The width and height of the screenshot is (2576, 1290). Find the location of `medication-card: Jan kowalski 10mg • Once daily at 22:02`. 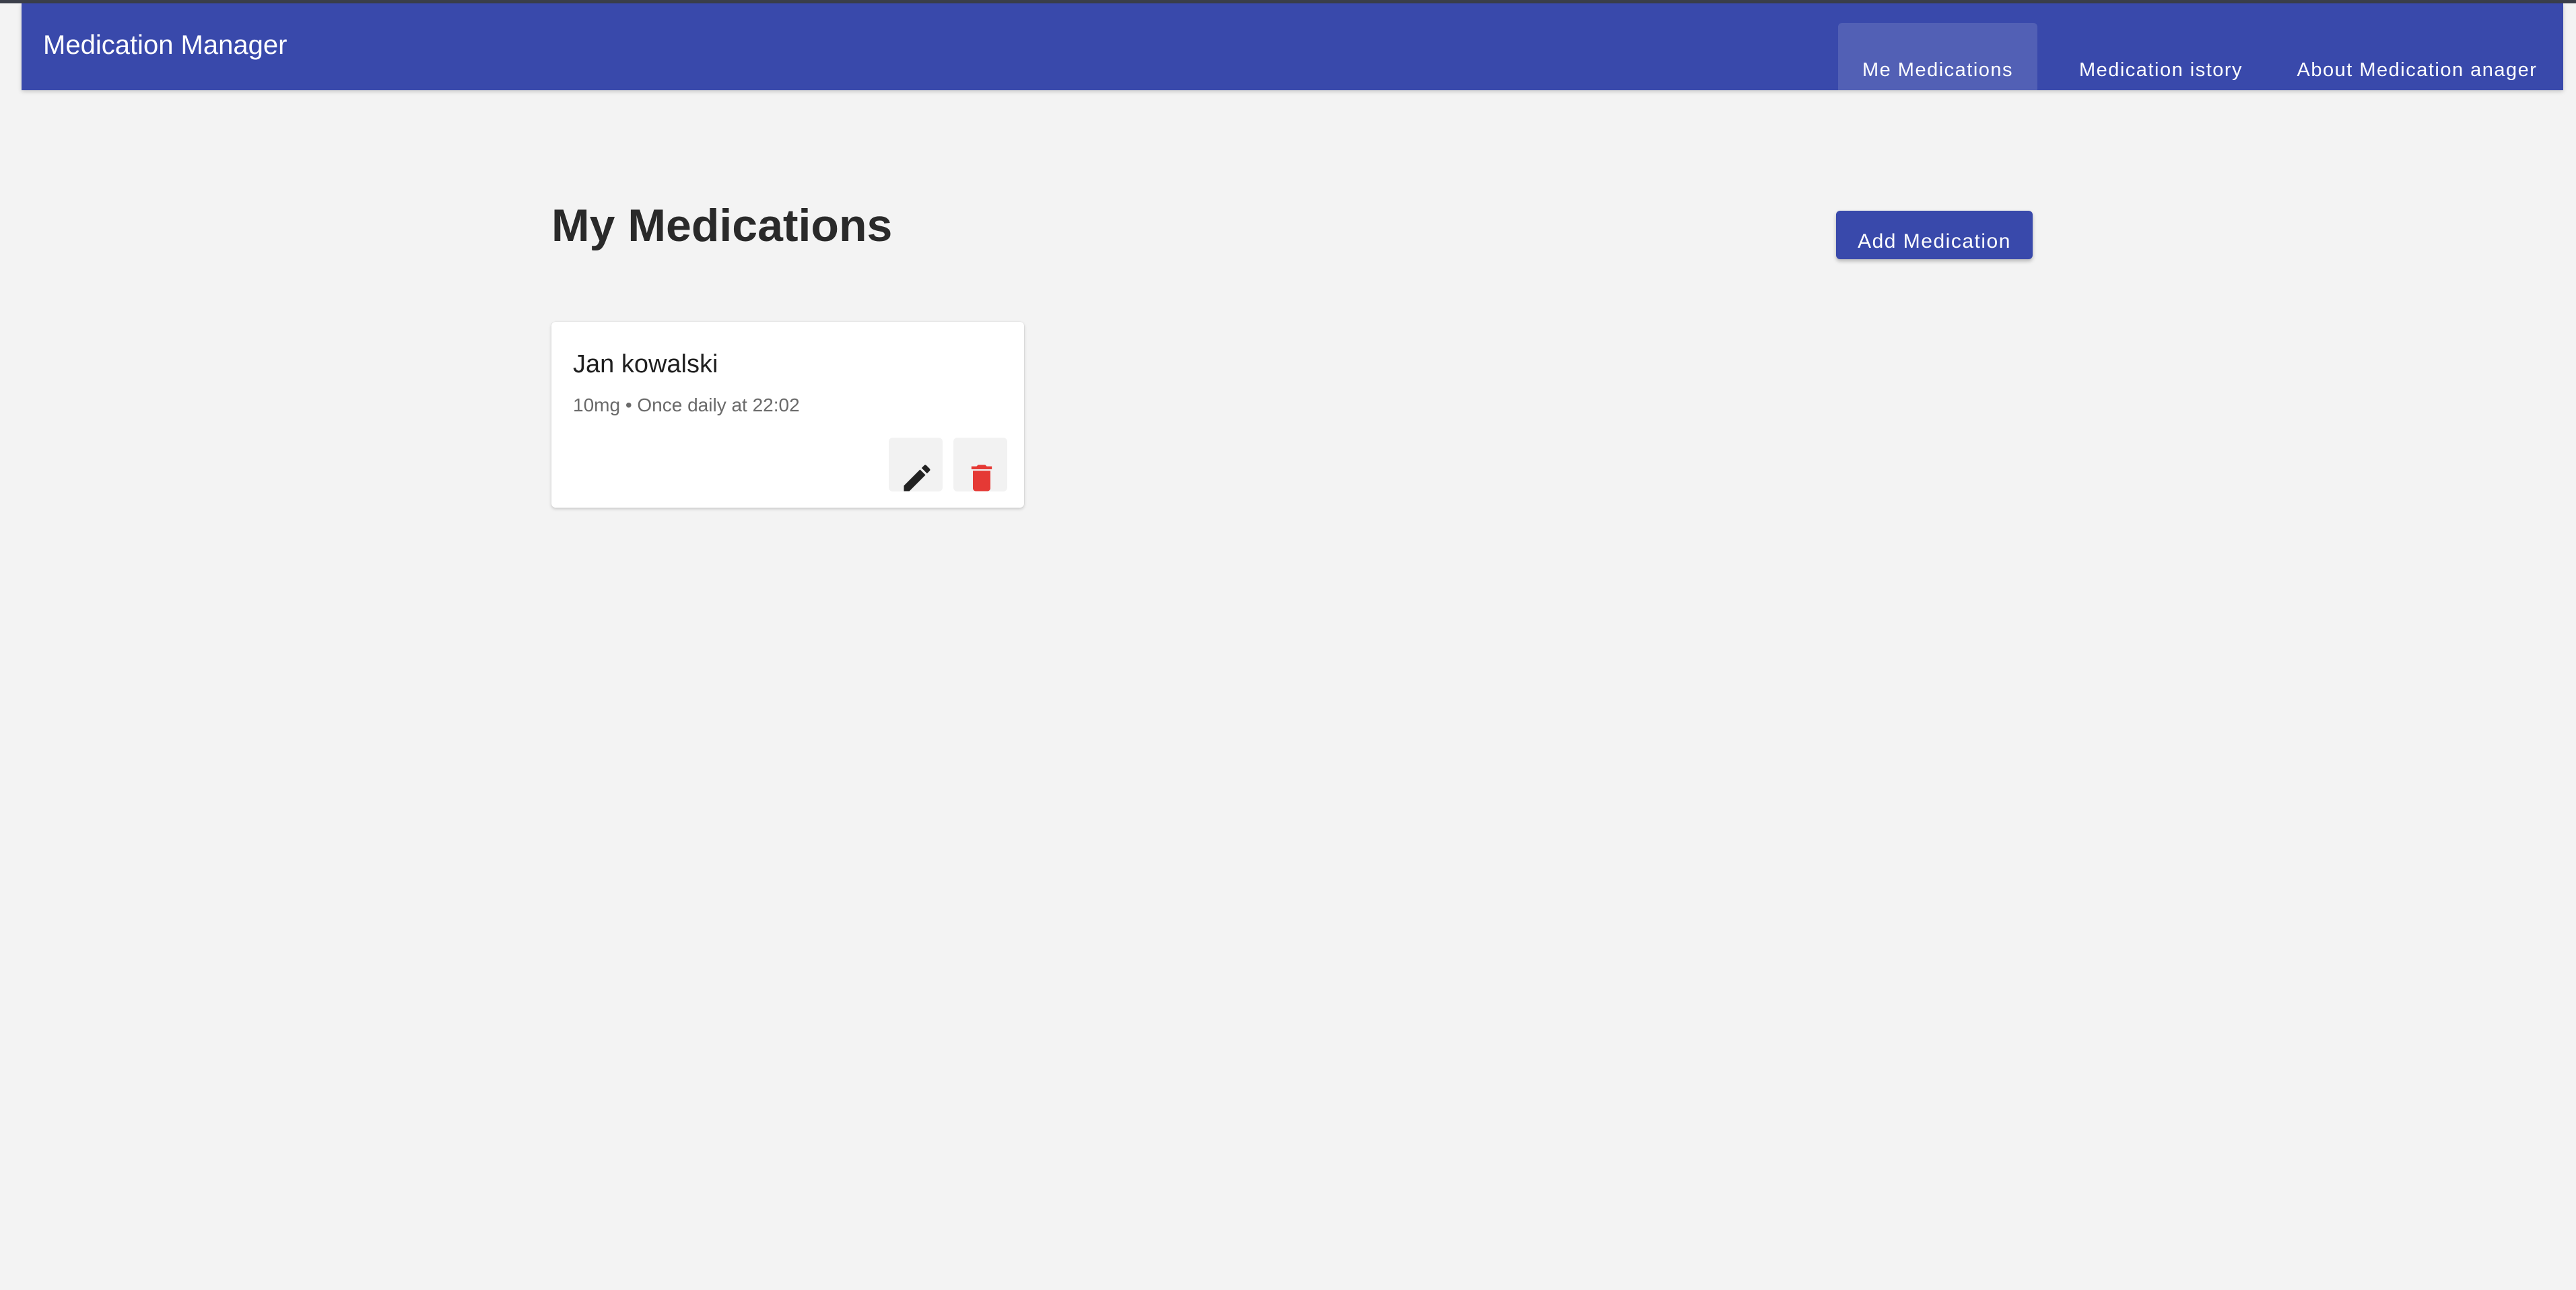

medication-card: Jan kowalski 10mg • Once daily at 22:02 is located at coordinates (787, 415).